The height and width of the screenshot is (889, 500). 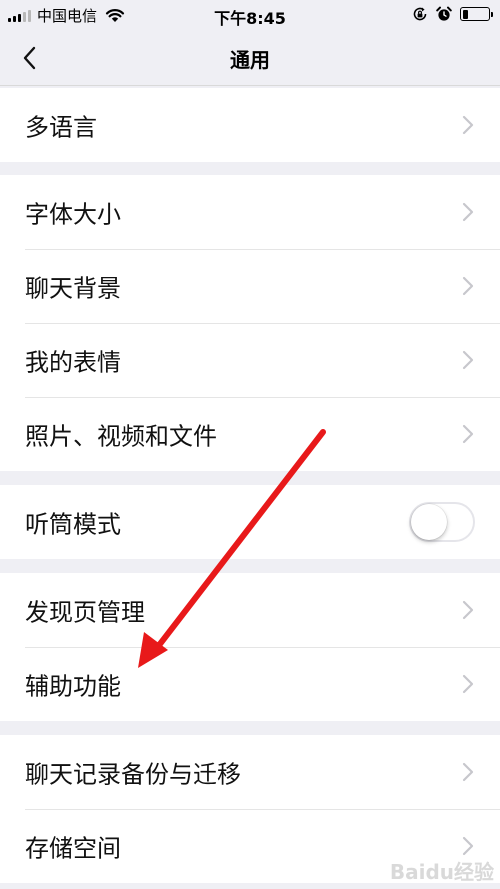 What do you see at coordinates (73, 524) in the screenshot?
I see `settings-row-label: 听筒模式` at bounding box center [73, 524].